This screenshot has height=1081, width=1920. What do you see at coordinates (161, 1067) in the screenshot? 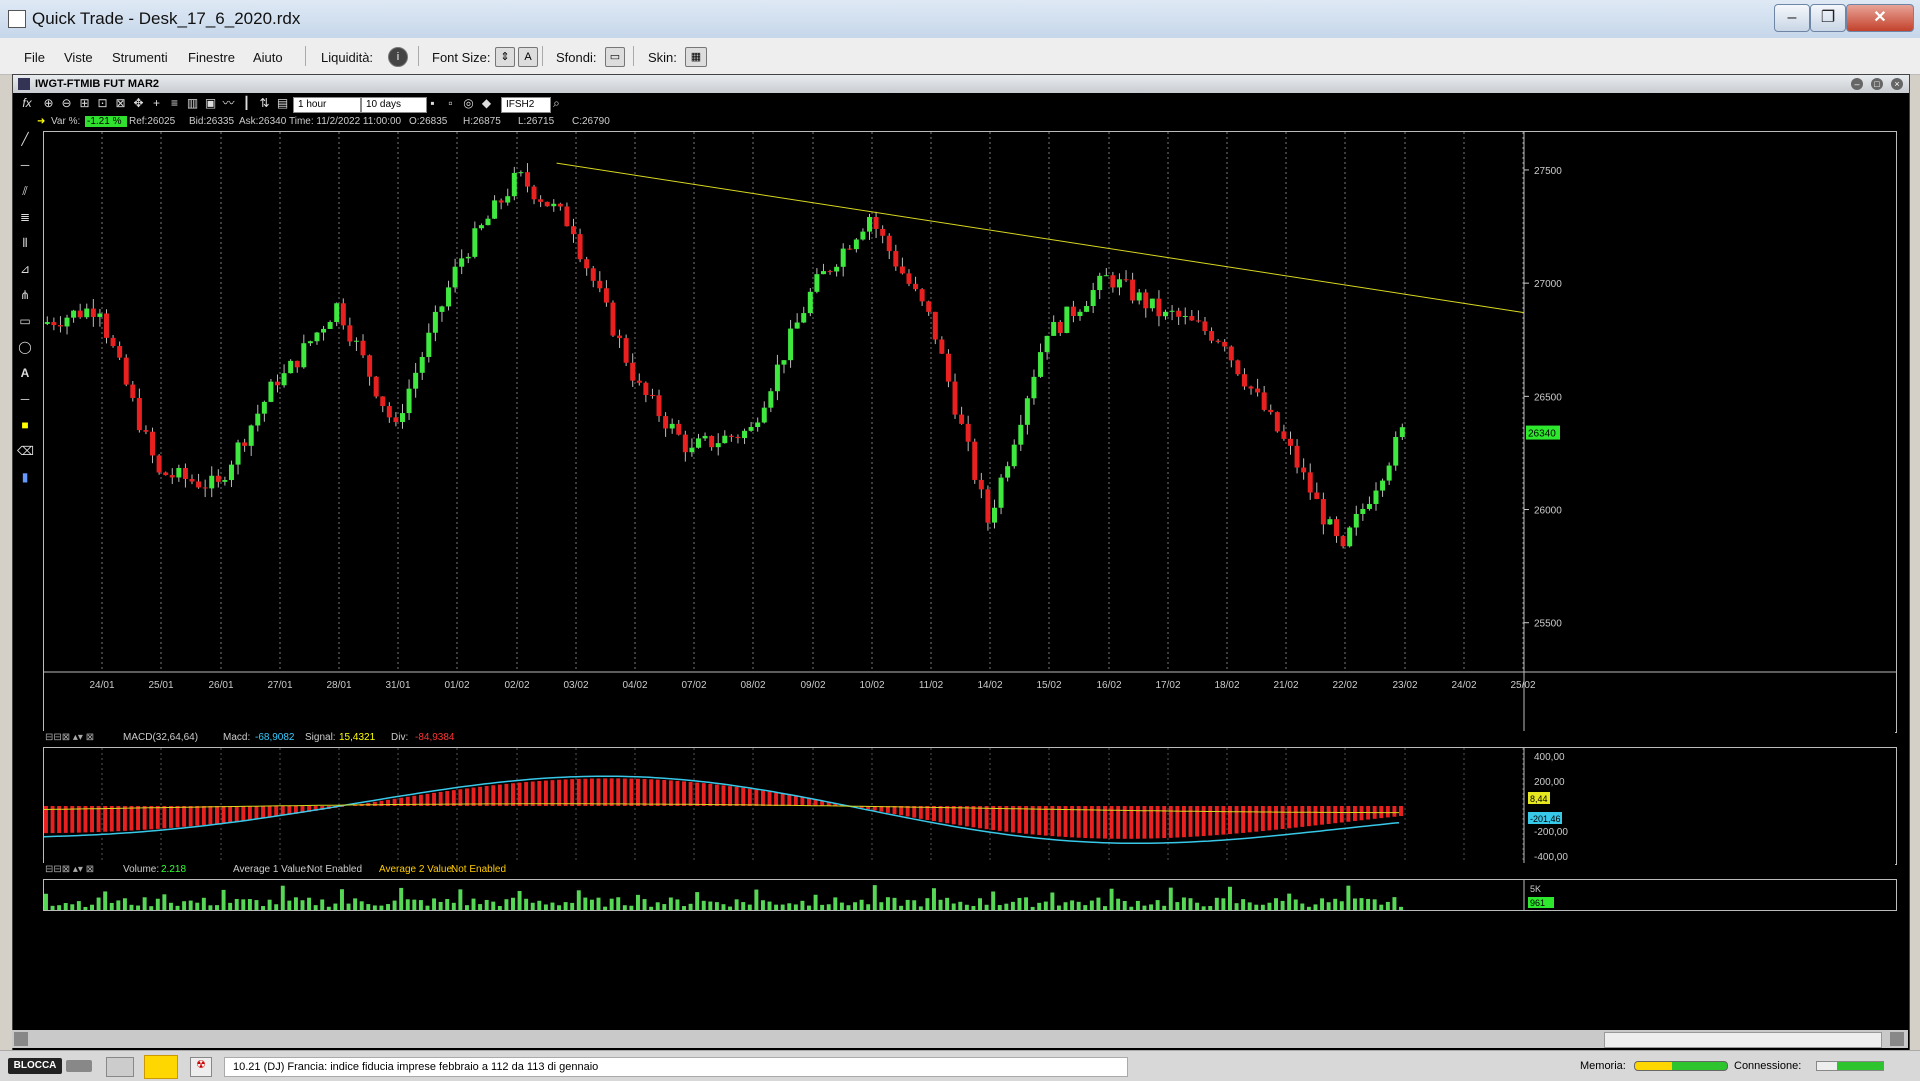
I see `desk-icon` at bounding box center [161, 1067].